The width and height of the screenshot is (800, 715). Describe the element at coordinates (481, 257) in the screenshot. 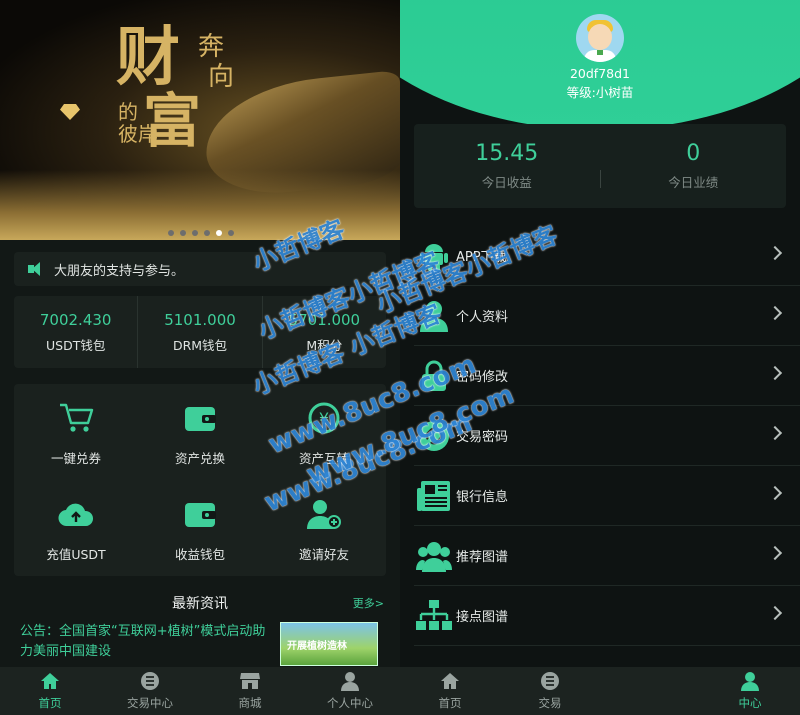

I see `menu-label: APP下载` at that location.